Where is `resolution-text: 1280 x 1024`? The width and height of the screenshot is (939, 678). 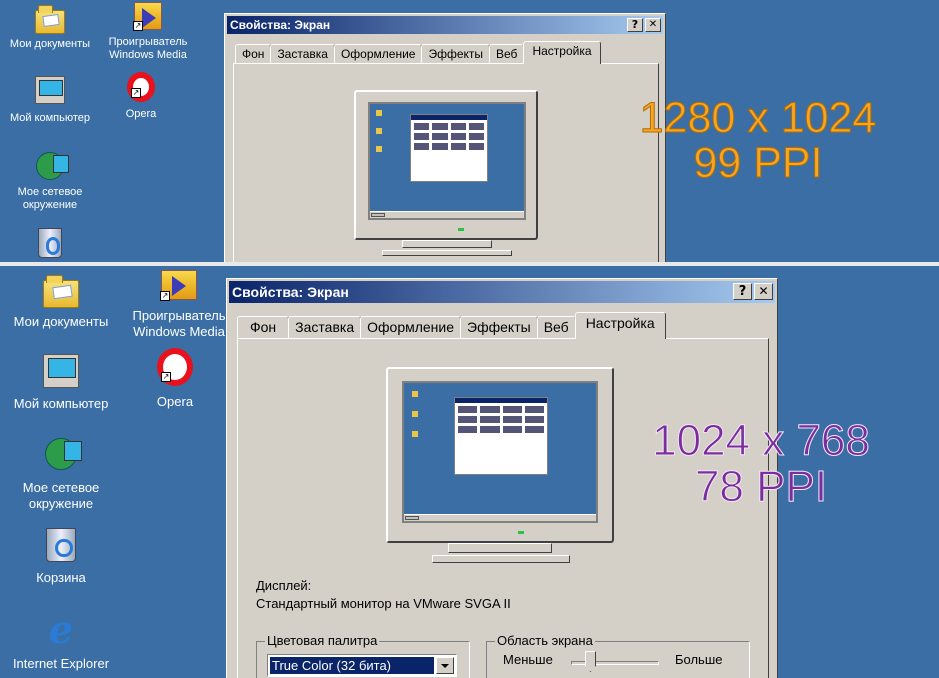 resolution-text: 1280 x 1024 is located at coordinates (758, 118).